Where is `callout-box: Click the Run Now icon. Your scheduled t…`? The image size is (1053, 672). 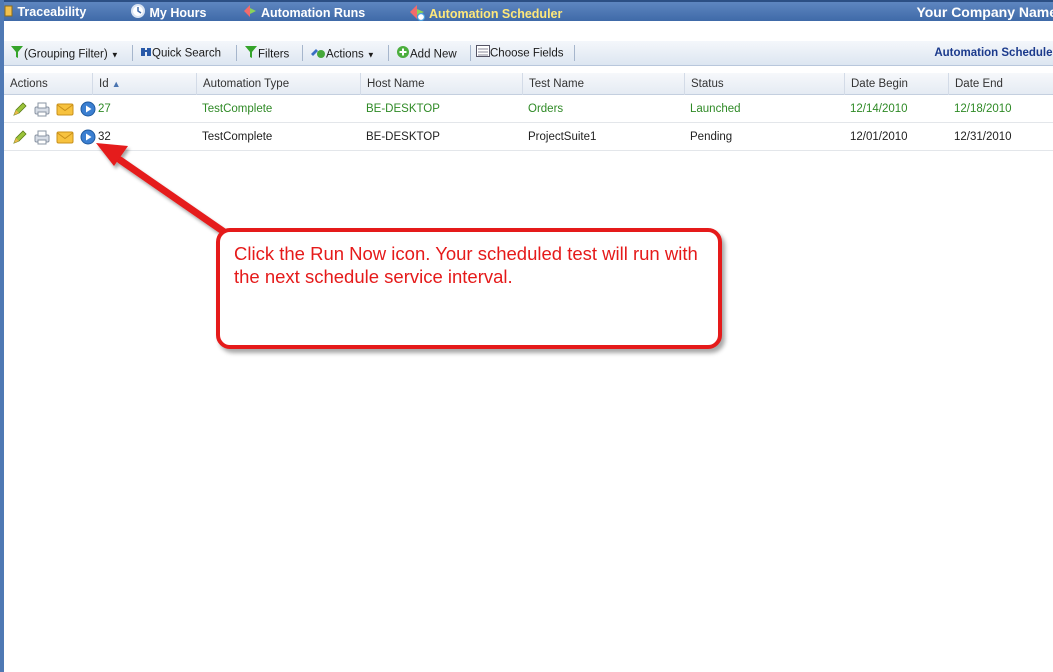
callout-box: Click the Run Now icon. Your scheduled t… is located at coordinates (469, 288).